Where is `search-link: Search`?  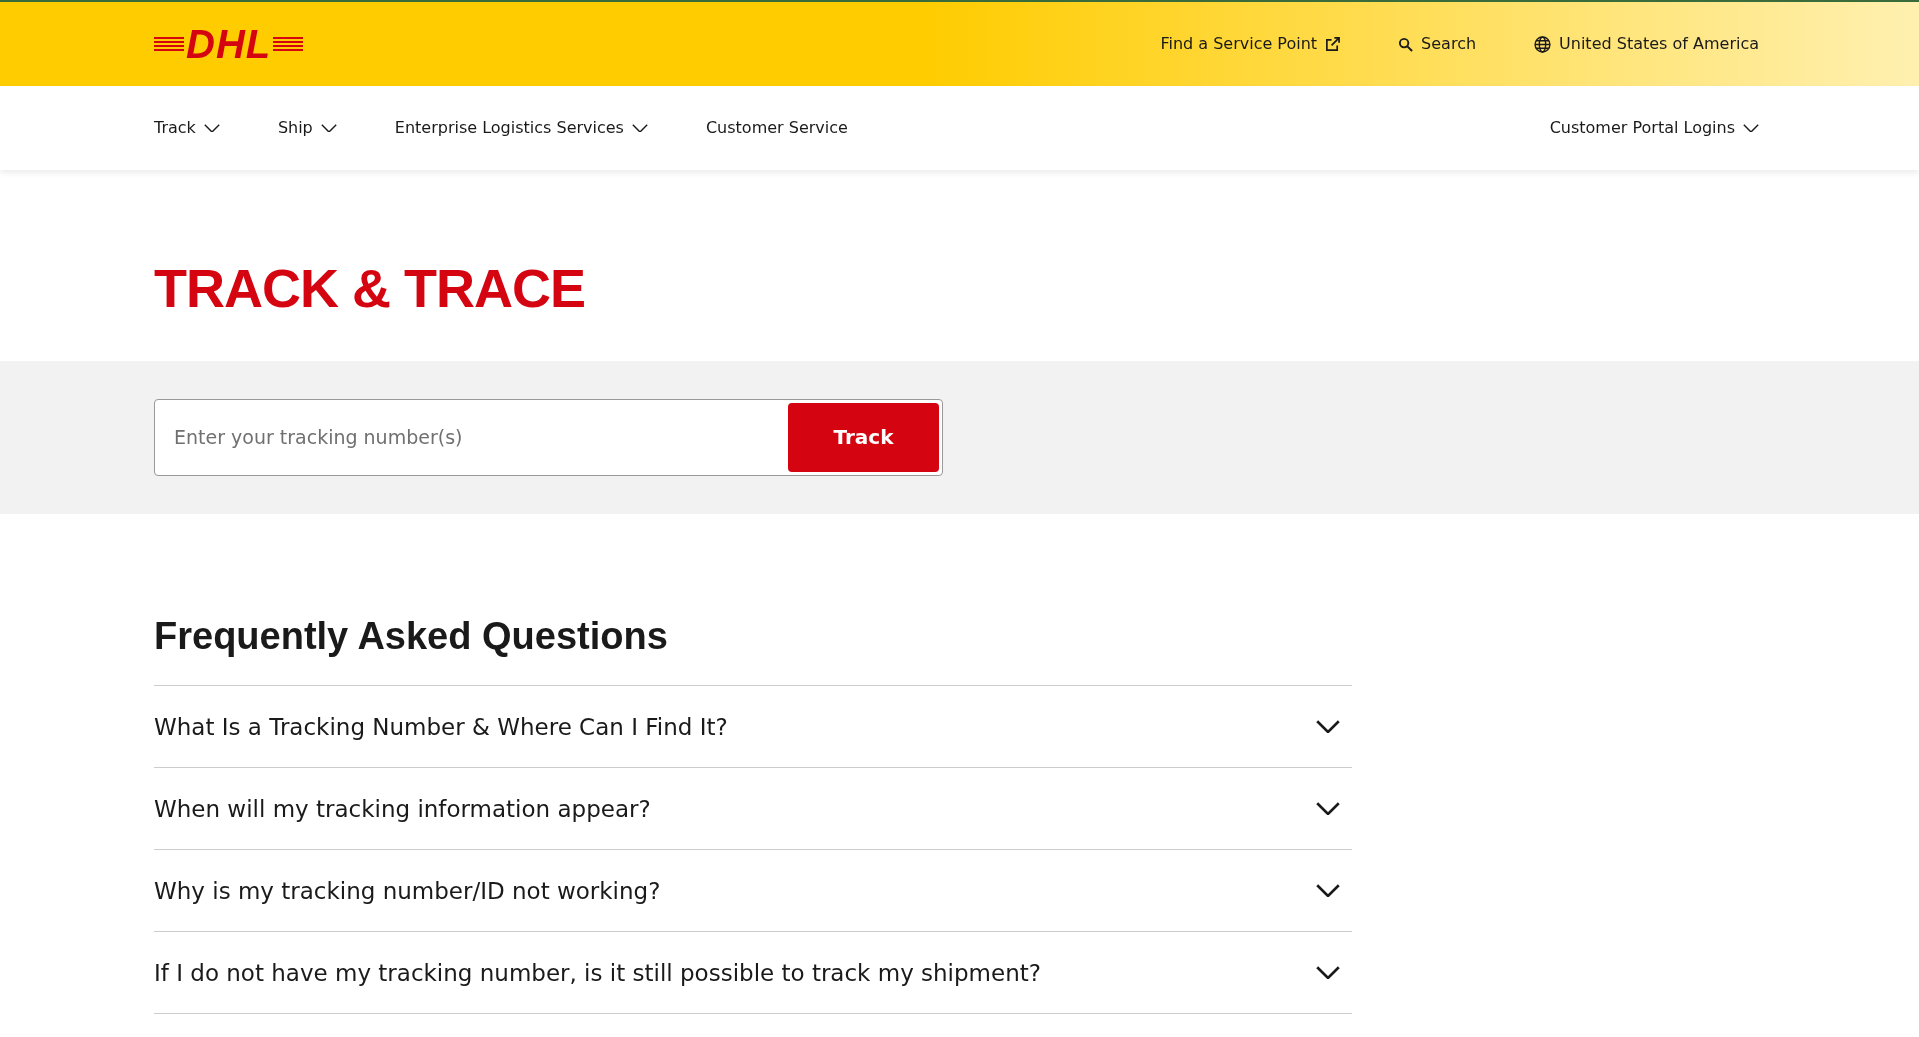 search-link: Search is located at coordinates (1437, 44).